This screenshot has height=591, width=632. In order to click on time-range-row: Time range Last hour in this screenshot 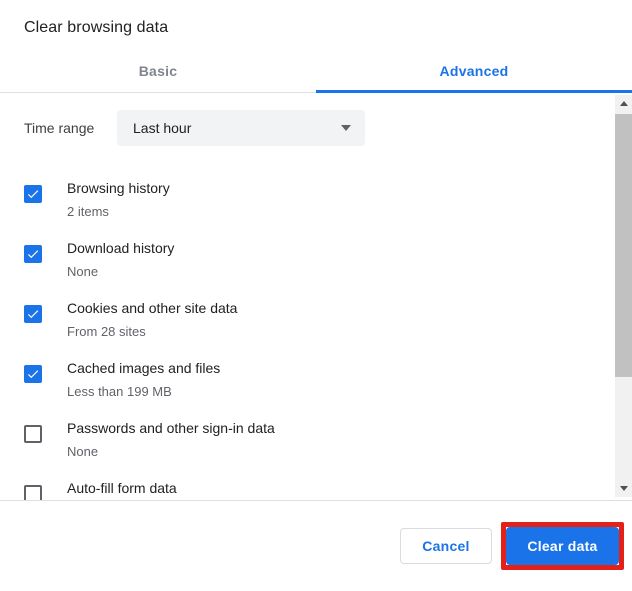, I will do `click(307, 128)`.